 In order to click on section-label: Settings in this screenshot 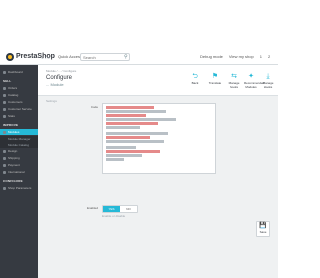, I will do `click(51, 101)`.